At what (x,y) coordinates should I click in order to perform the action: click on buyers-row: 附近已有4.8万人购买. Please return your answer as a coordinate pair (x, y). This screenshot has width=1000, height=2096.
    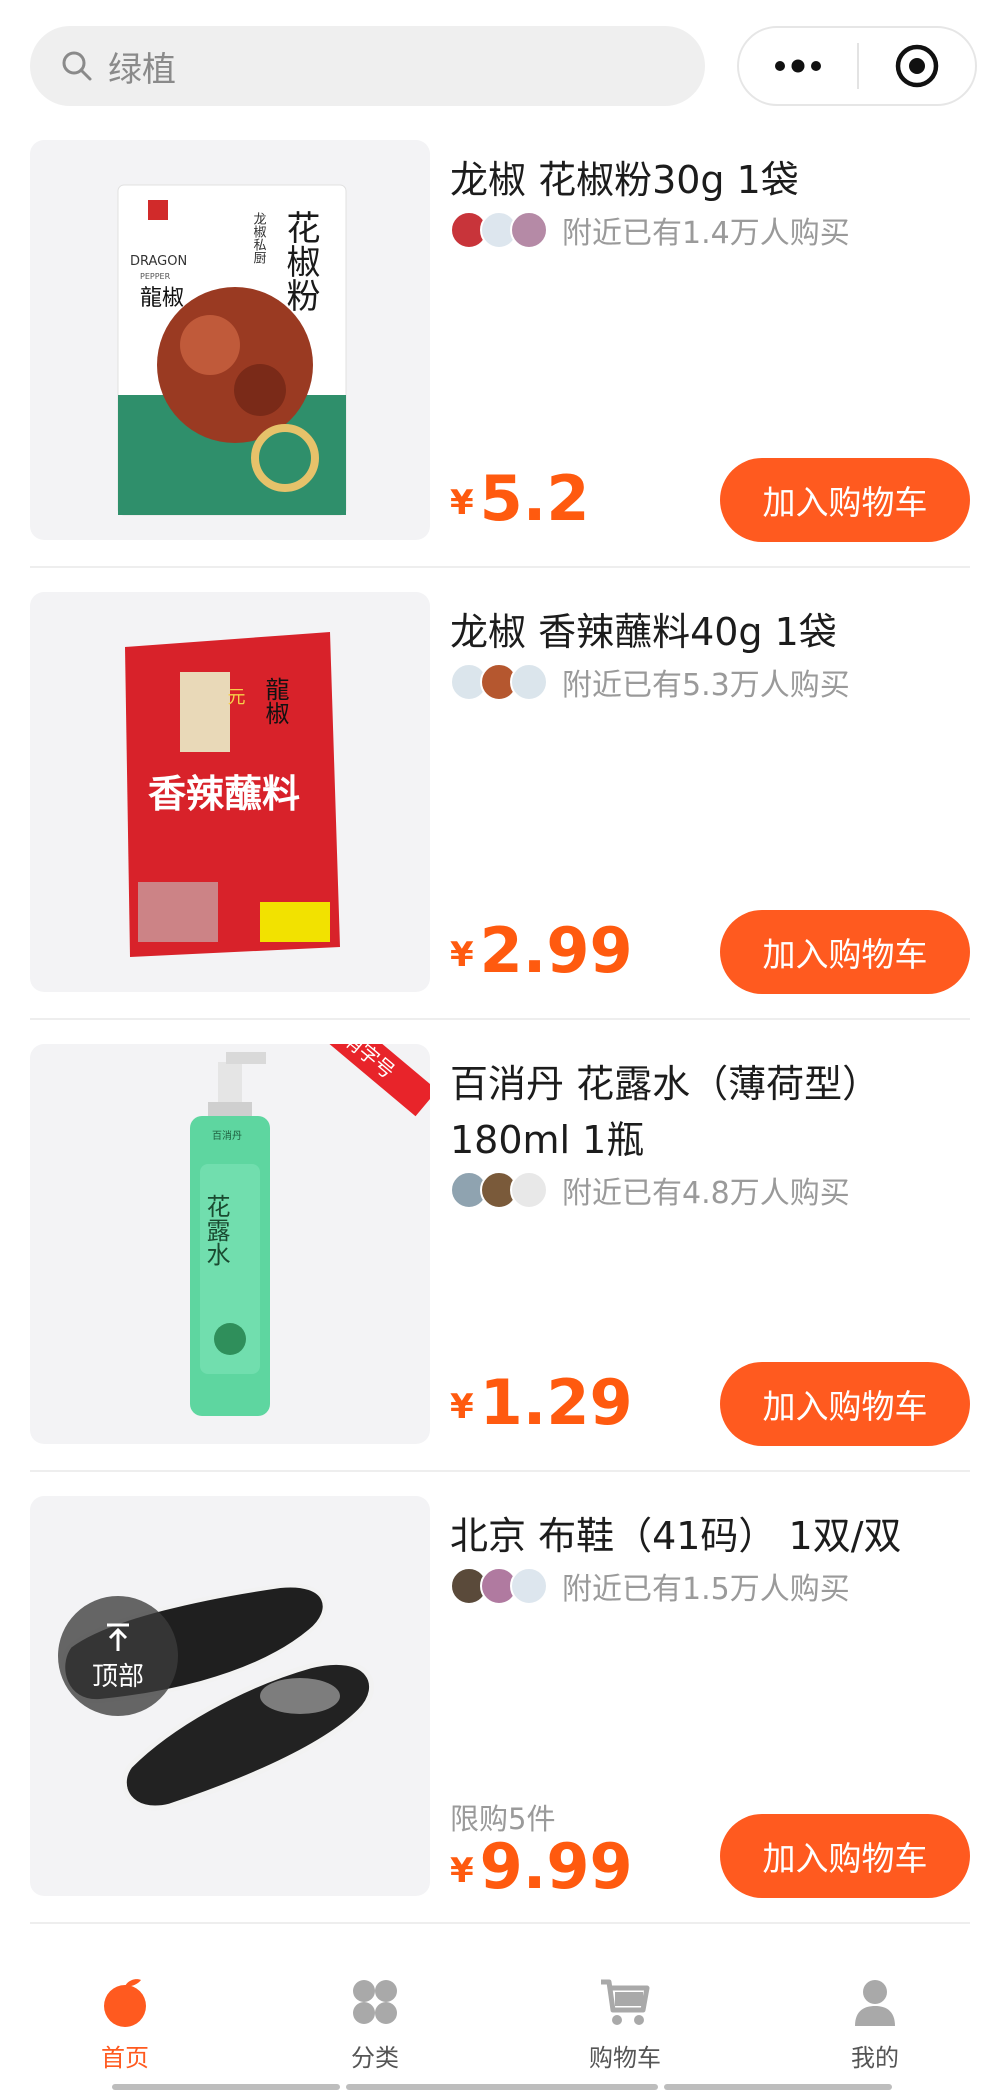
    Looking at the image, I should click on (650, 1190).